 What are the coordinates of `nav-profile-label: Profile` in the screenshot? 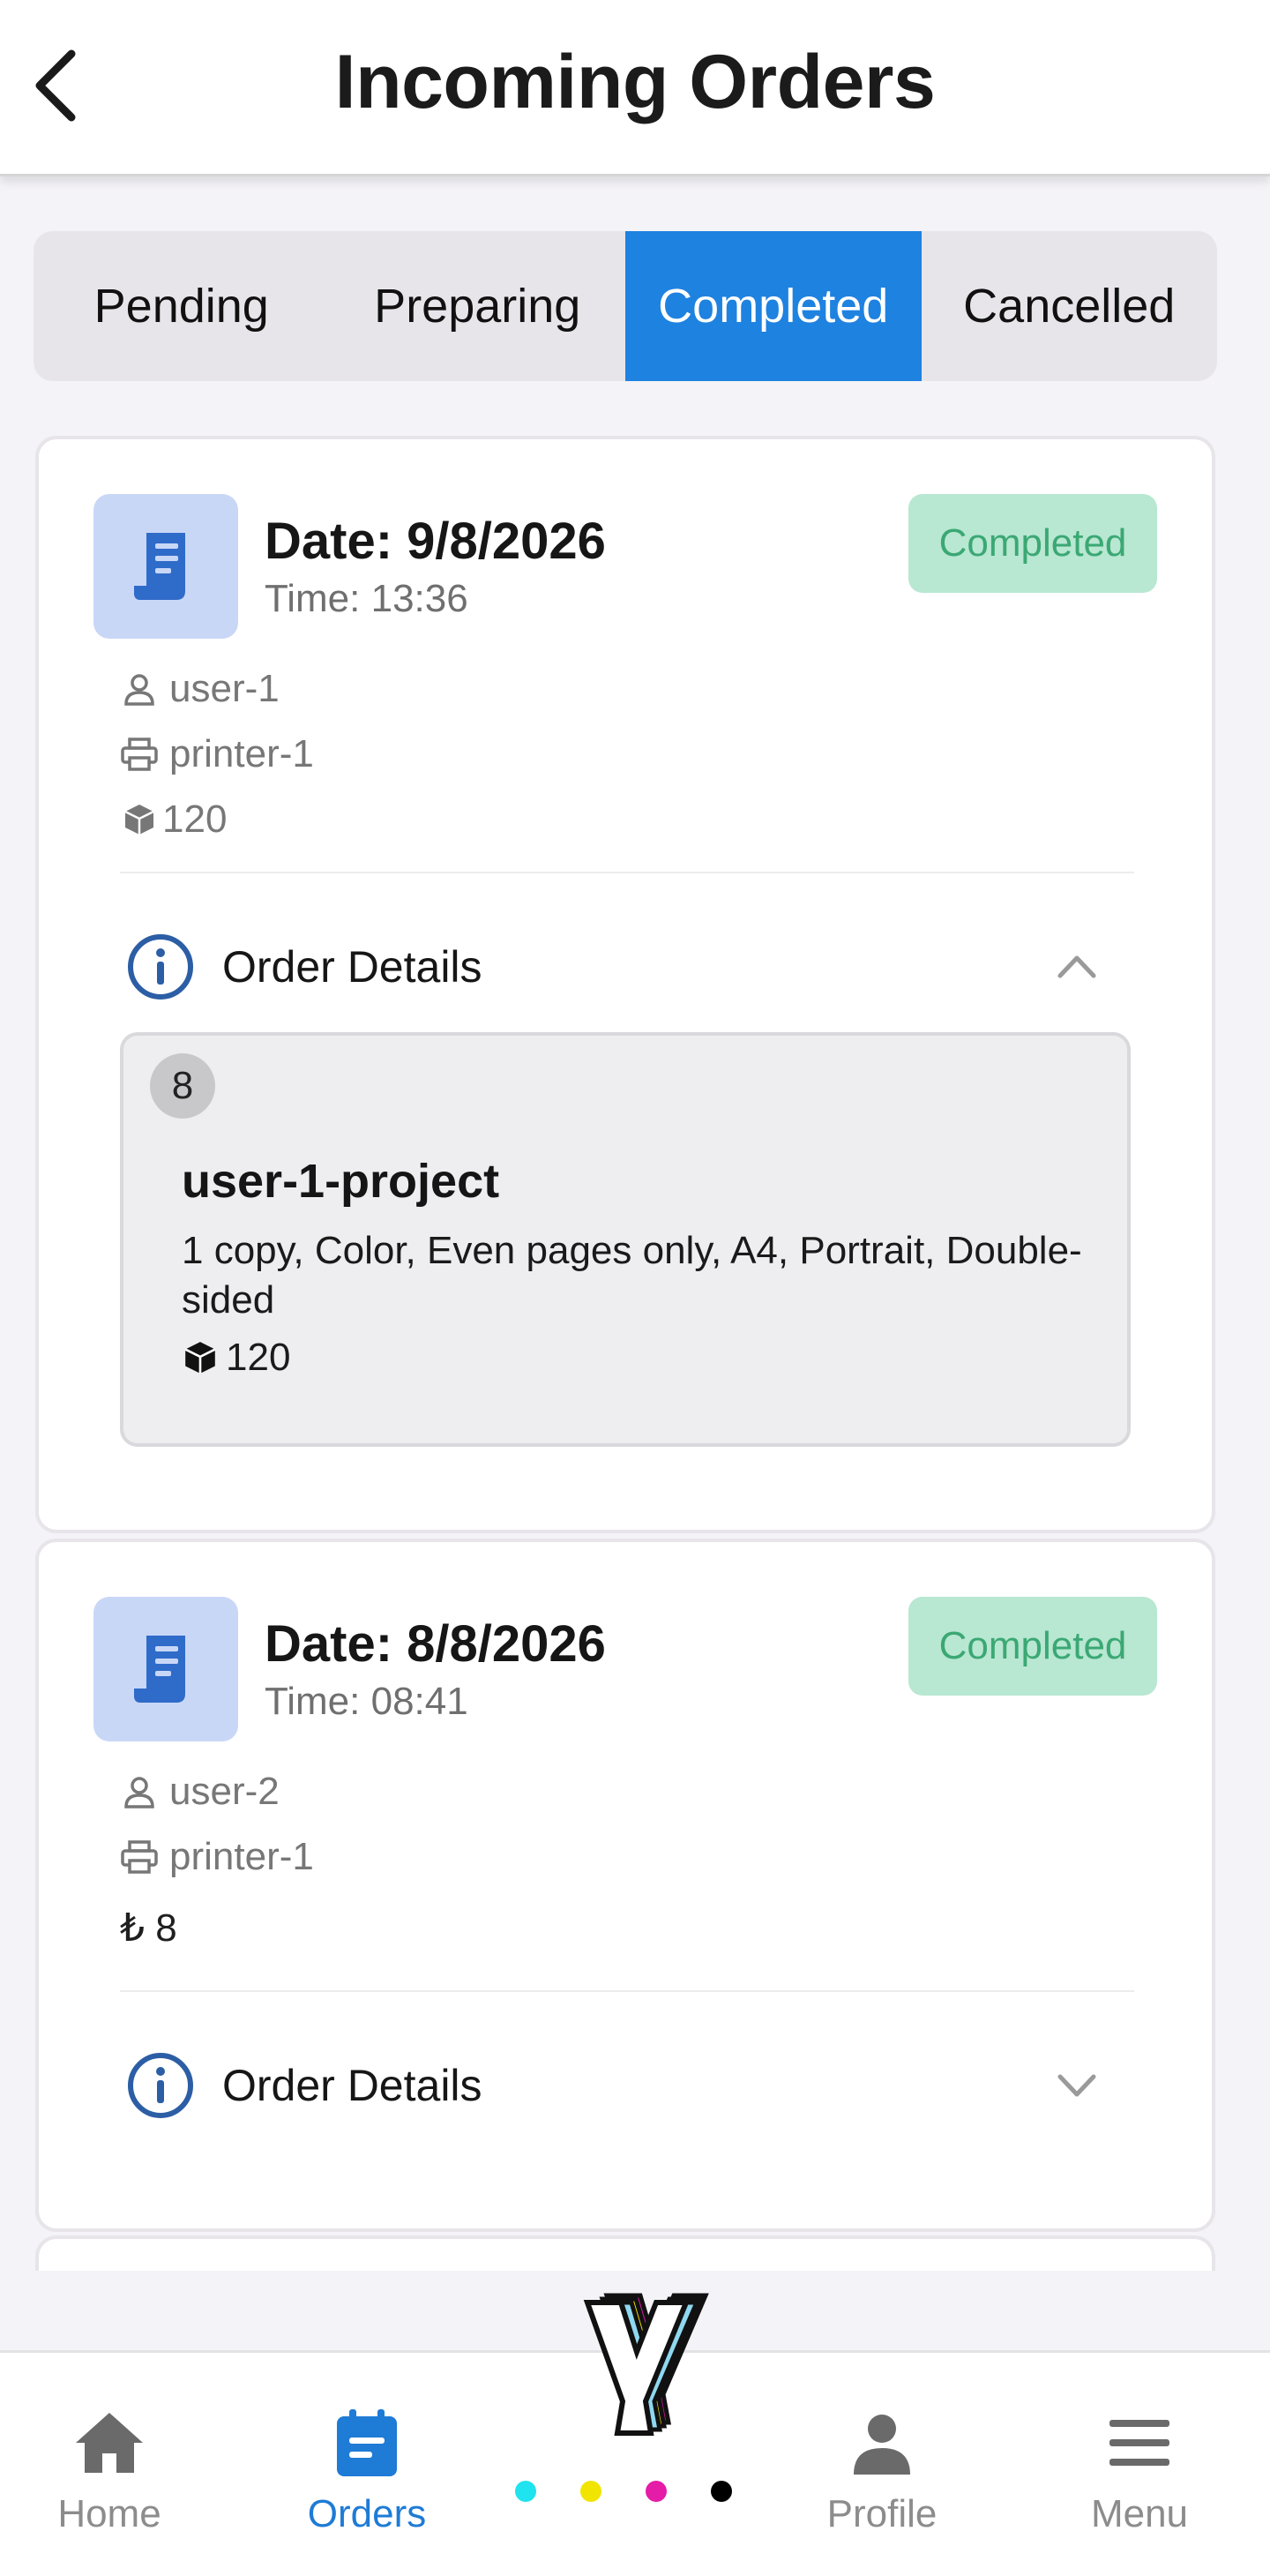 It's located at (882, 2514).